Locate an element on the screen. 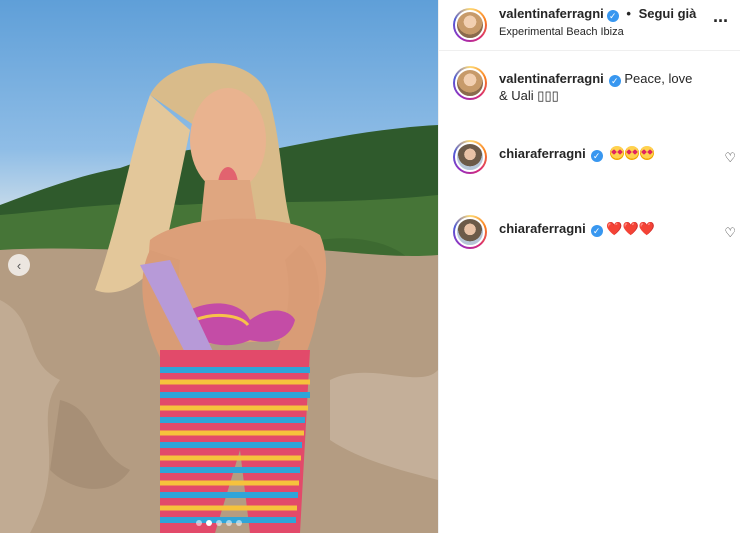 The image size is (740, 533). carousel-indicators is located at coordinates (219, 523).